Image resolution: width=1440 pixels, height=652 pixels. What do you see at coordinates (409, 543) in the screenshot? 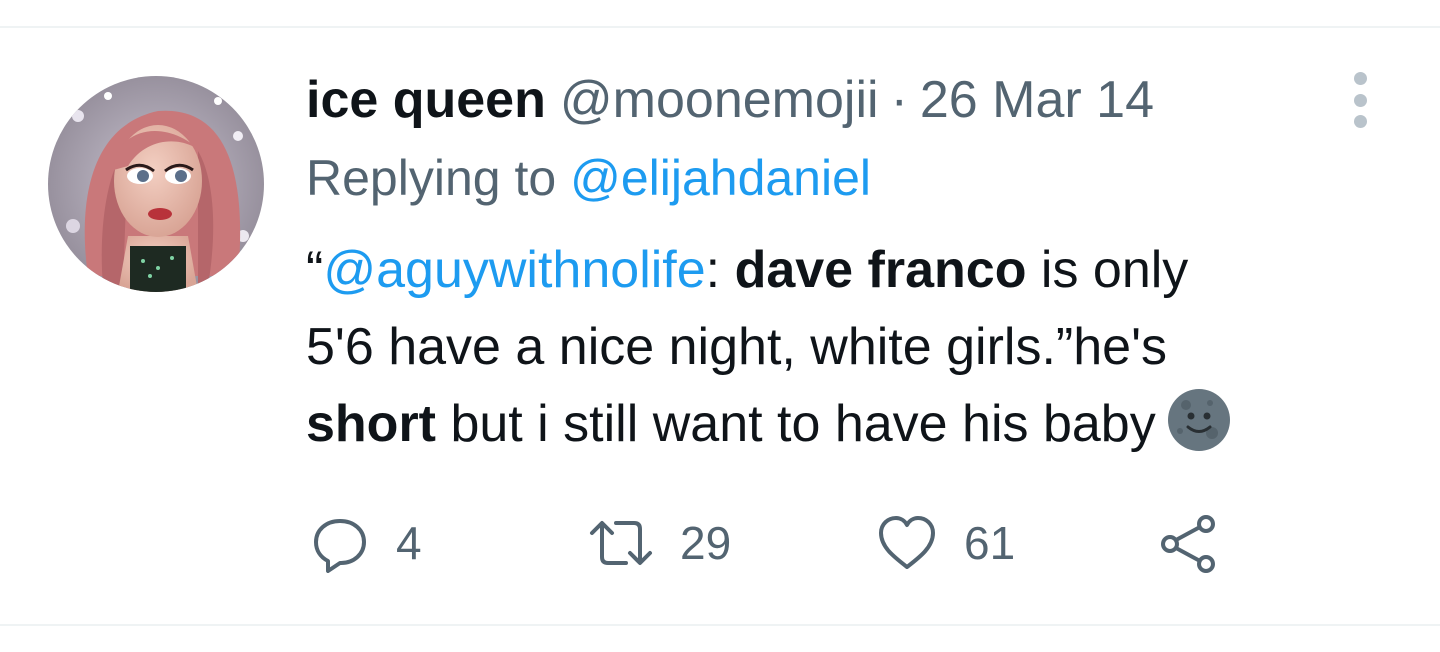
I see `reply-count: 4` at bounding box center [409, 543].